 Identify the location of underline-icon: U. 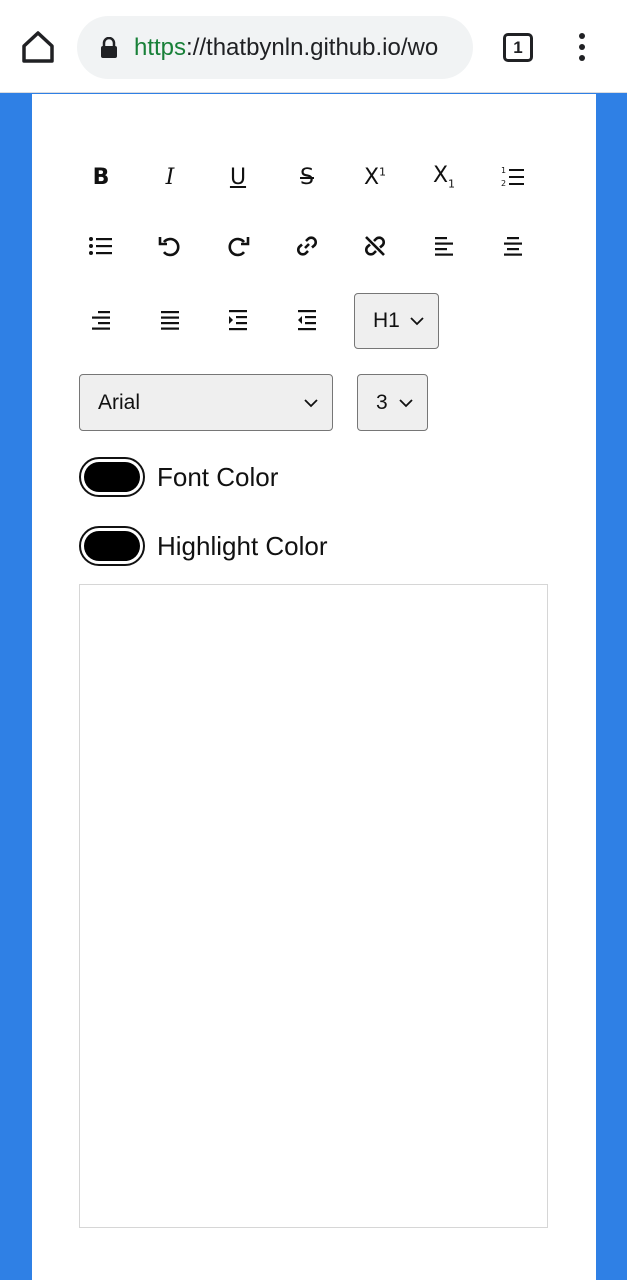
(238, 177).